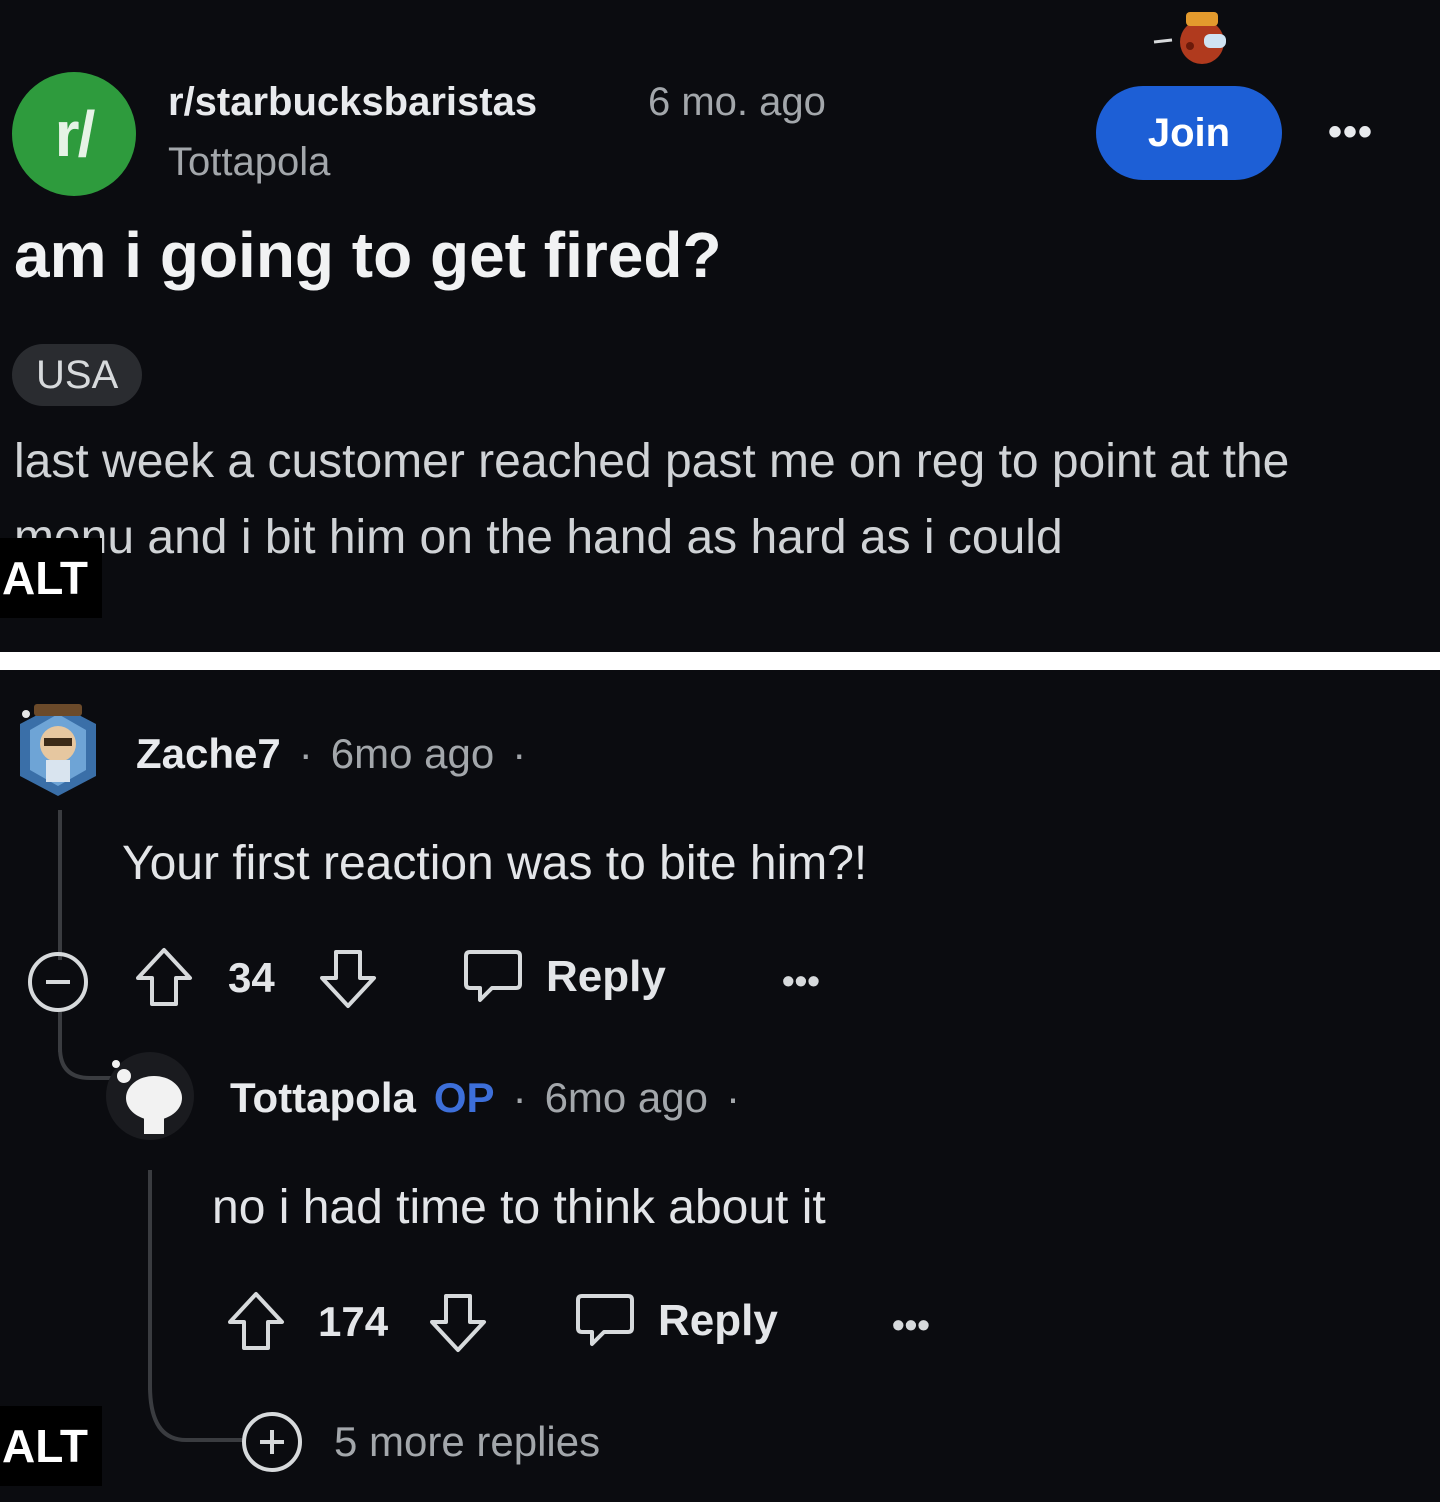 This screenshot has height=1502, width=1440. Describe the element at coordinates (353, 1321) in the screenshot. I see `vote-count: 174` at that location.